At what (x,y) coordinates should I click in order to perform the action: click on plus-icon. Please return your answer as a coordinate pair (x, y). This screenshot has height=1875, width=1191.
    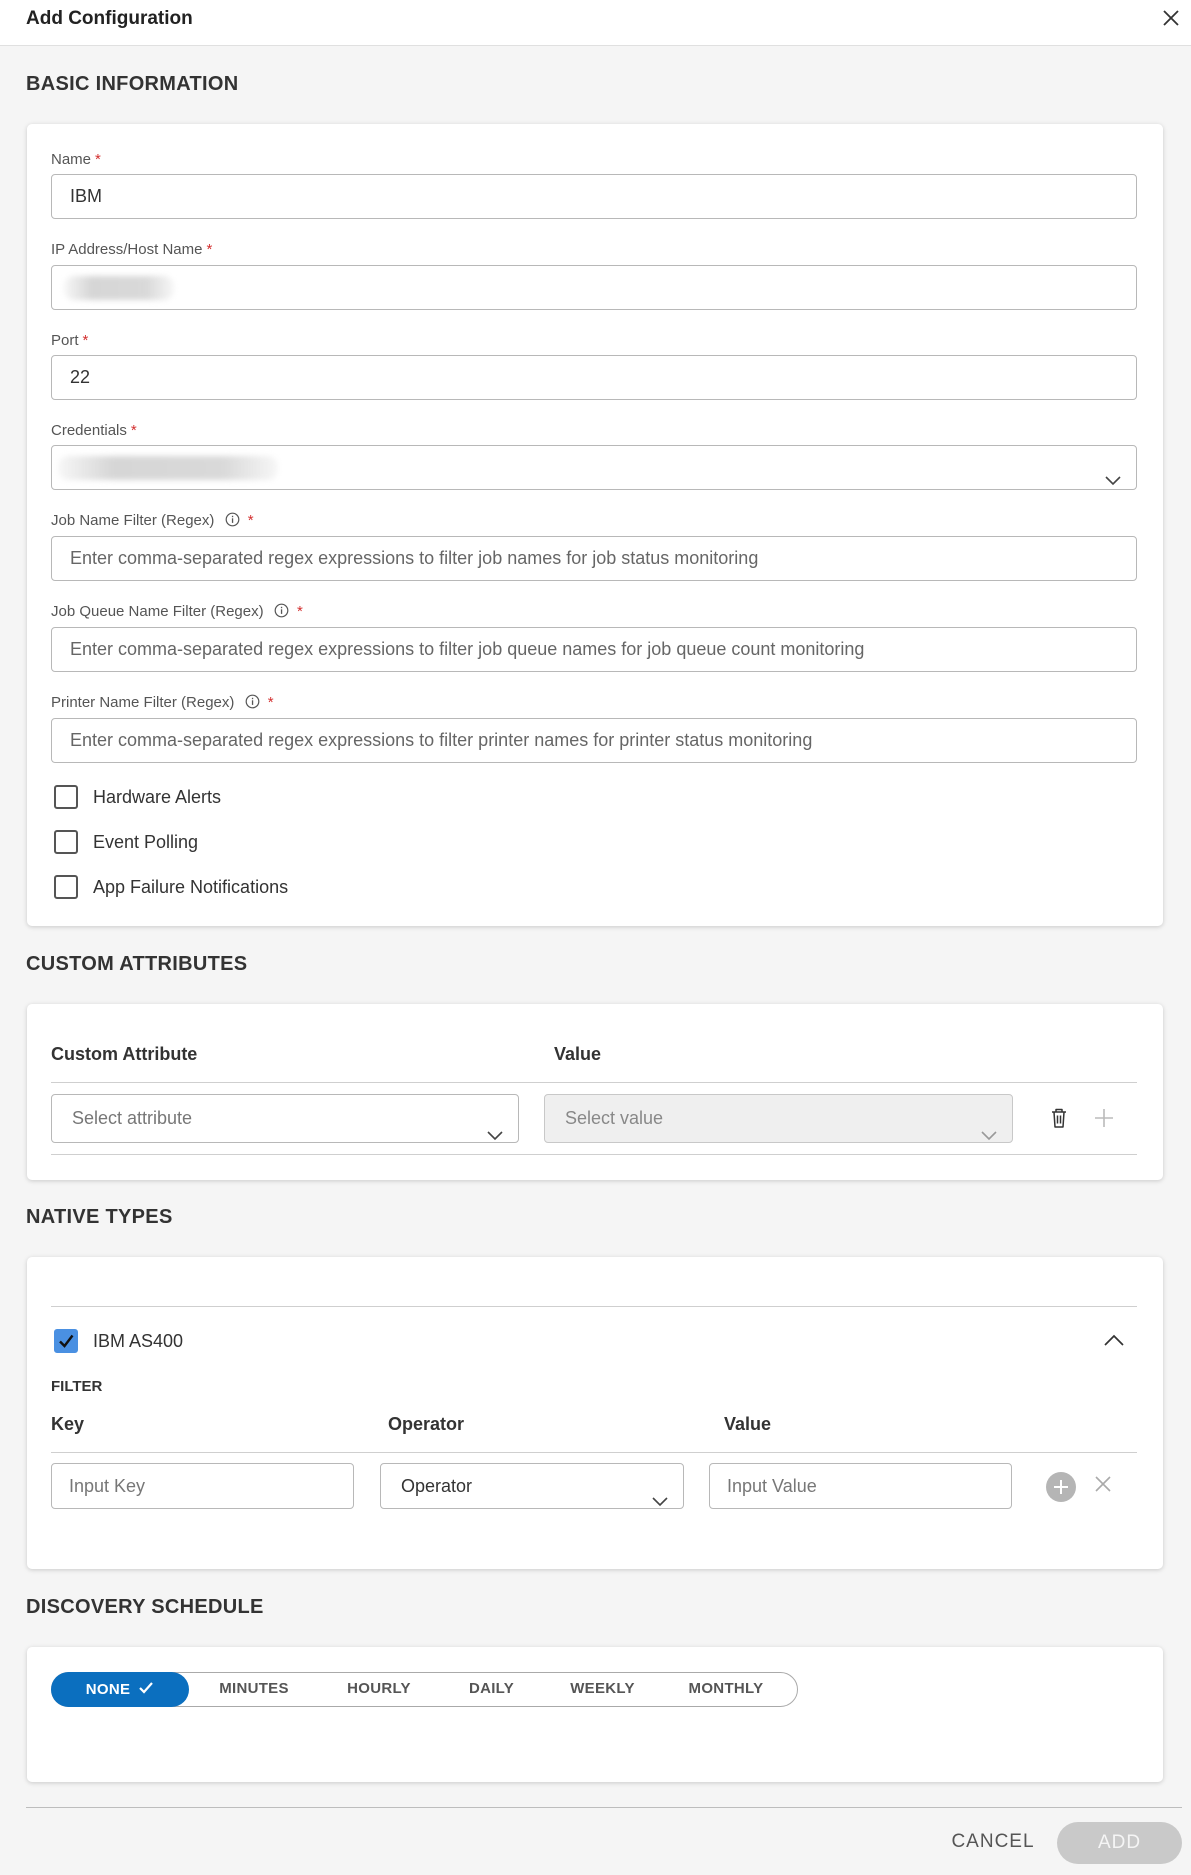
    Looking at the image, I should click on (1104, 1120).